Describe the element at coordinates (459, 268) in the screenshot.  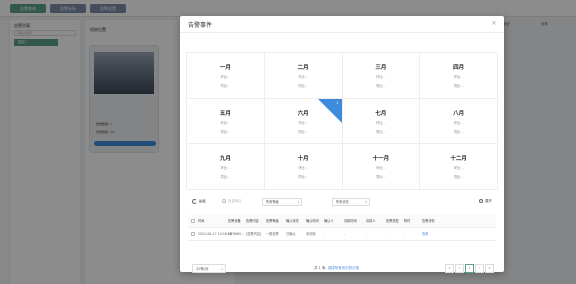
I see `page-nav-button: ‹` at that location.